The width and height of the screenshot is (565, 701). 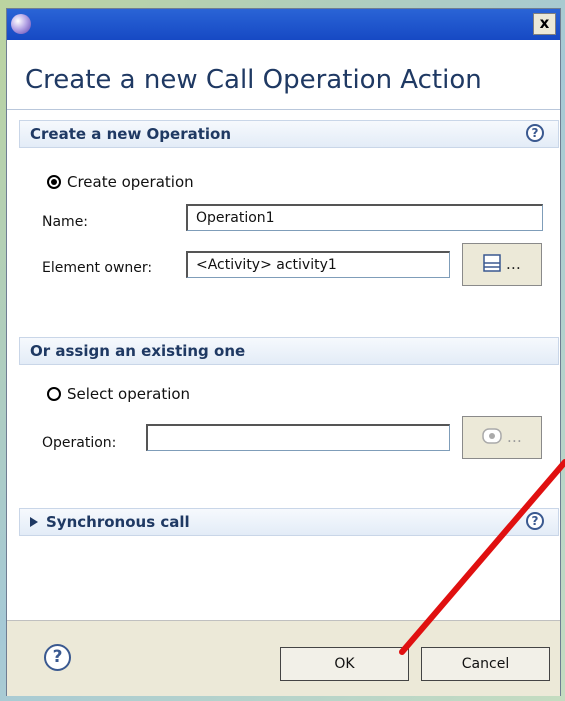 I want to click on operation-icon, so click(x=492, y=436).